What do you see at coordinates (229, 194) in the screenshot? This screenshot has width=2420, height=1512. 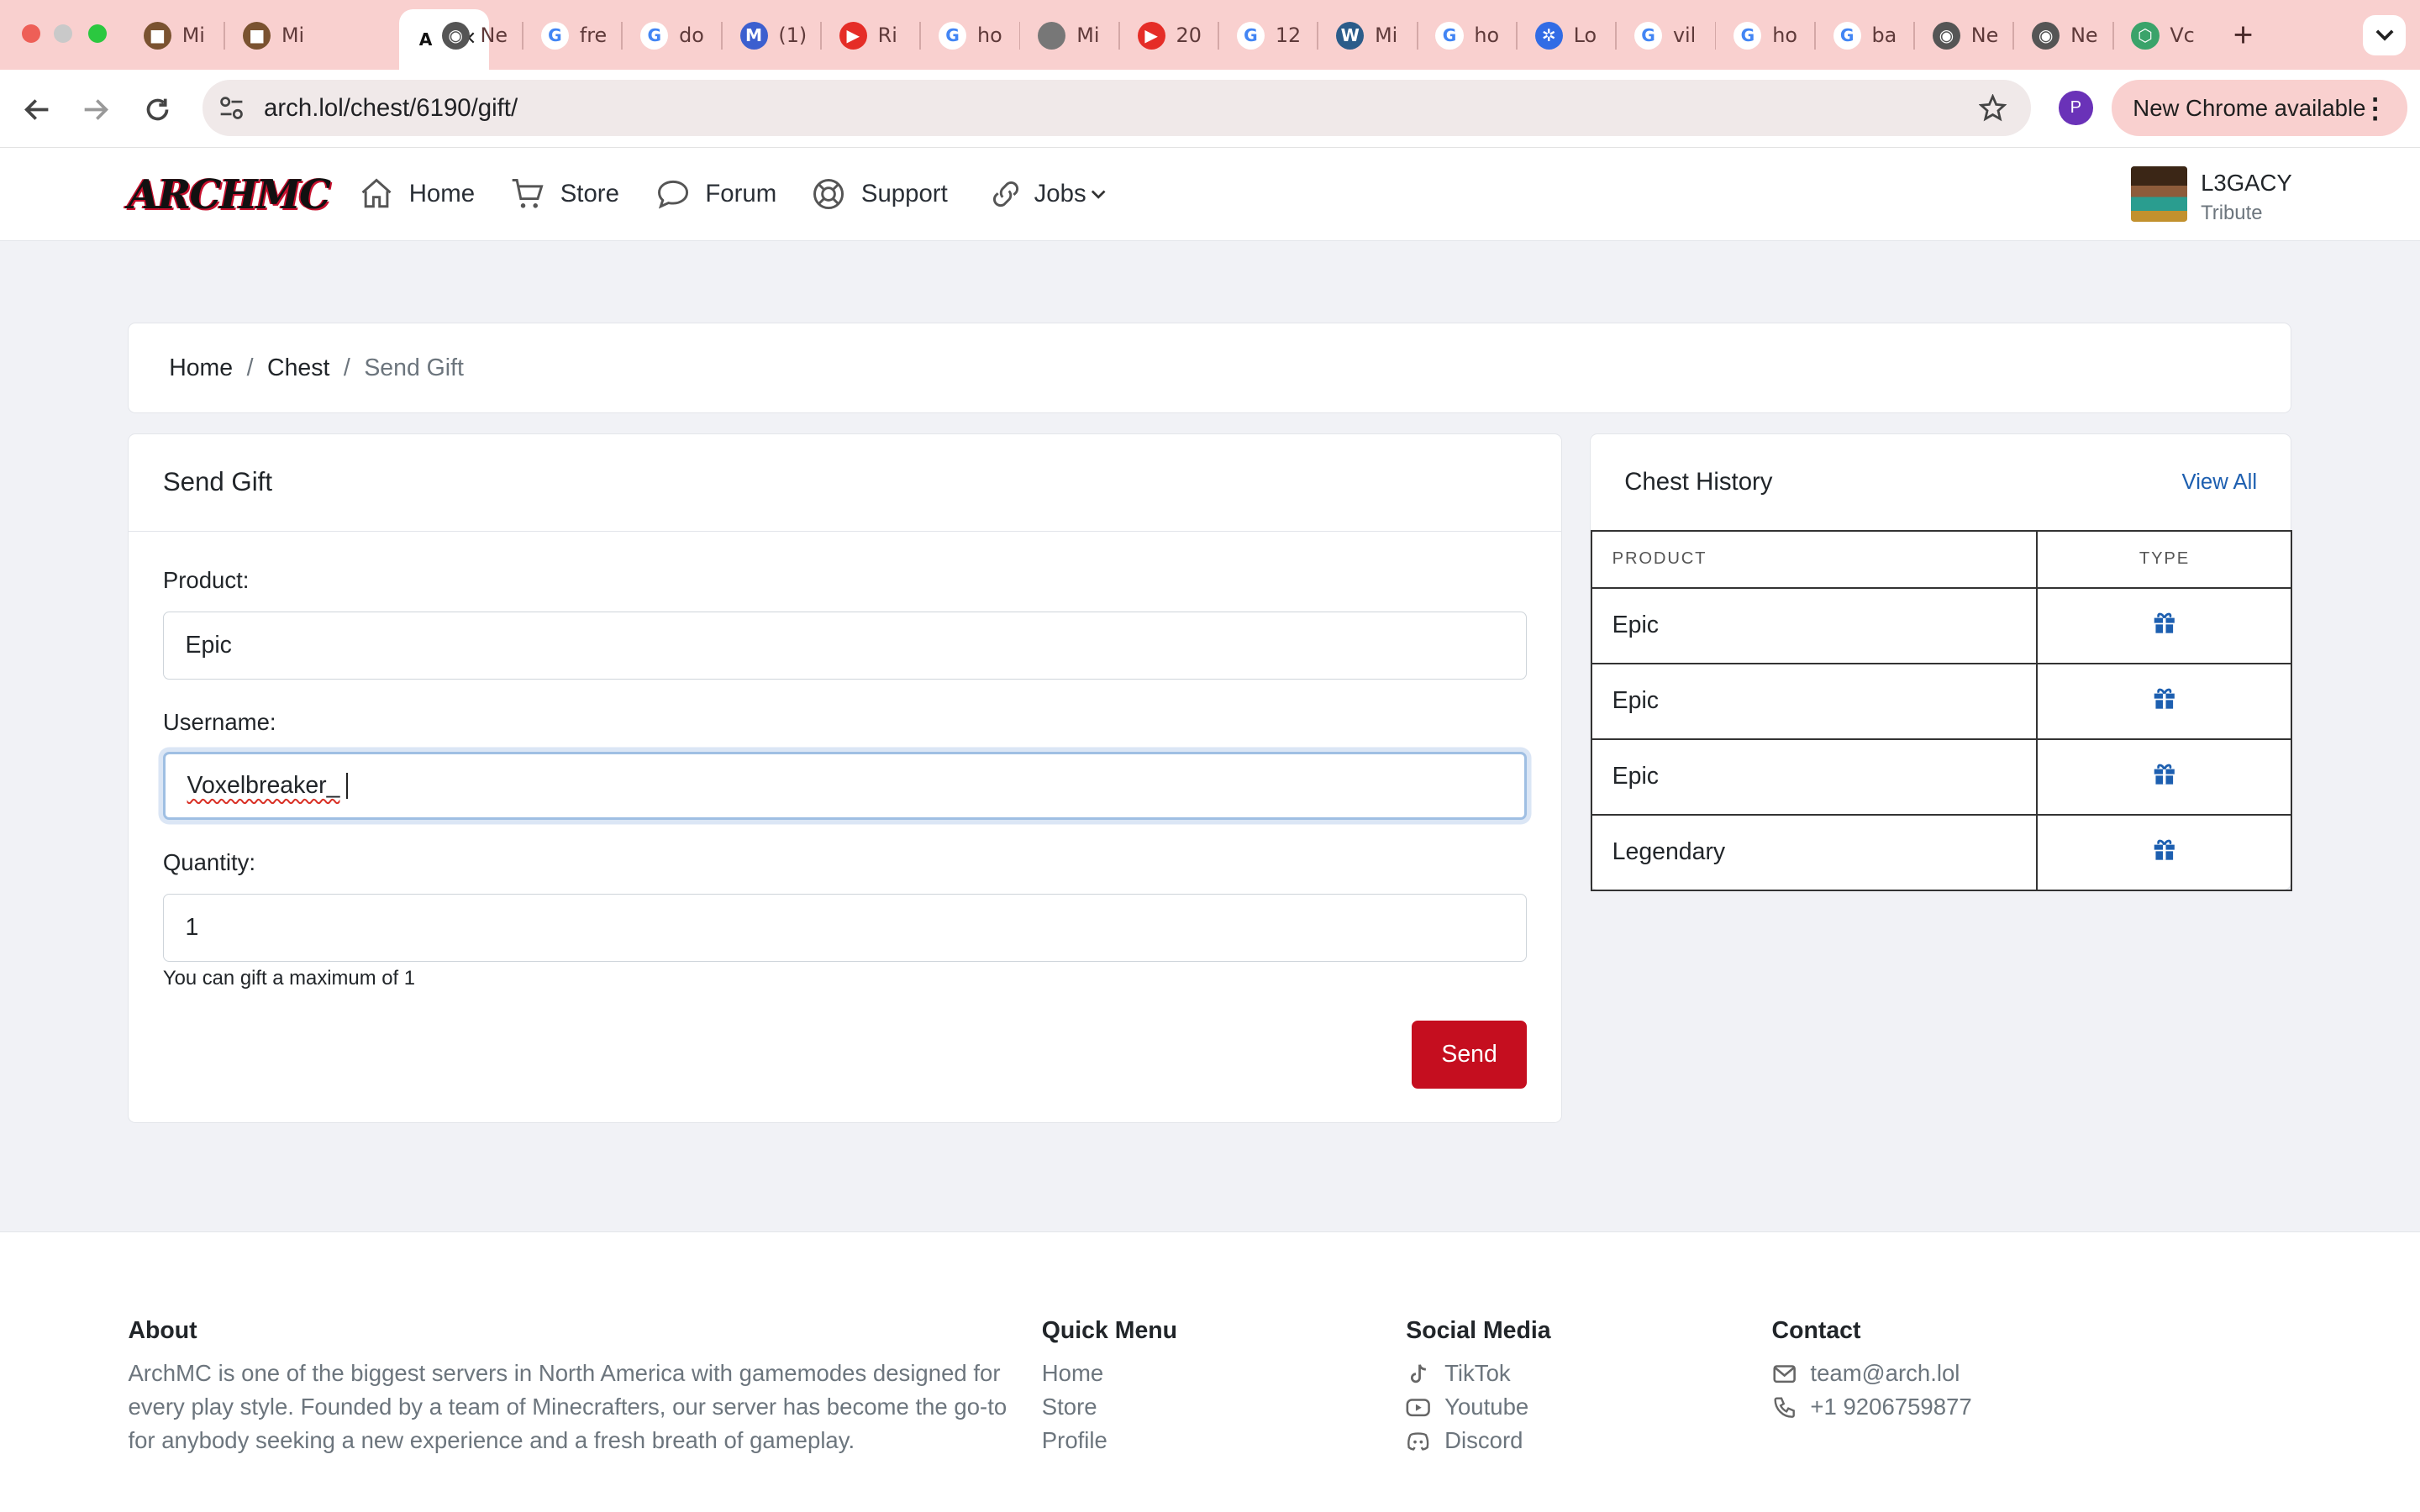 I see `archmc-logo: ARCHMC` at bounding box center [229, 194].